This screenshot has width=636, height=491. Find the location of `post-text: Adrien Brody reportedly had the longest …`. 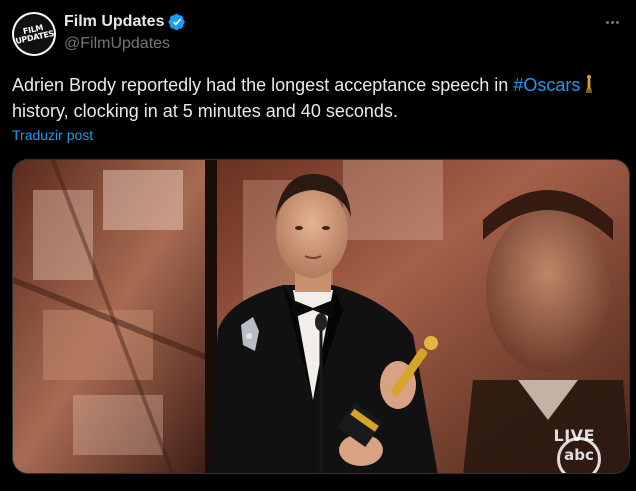

post-text: Adrien Brody reportedly had the longest … is located at coordinates (312, 98).